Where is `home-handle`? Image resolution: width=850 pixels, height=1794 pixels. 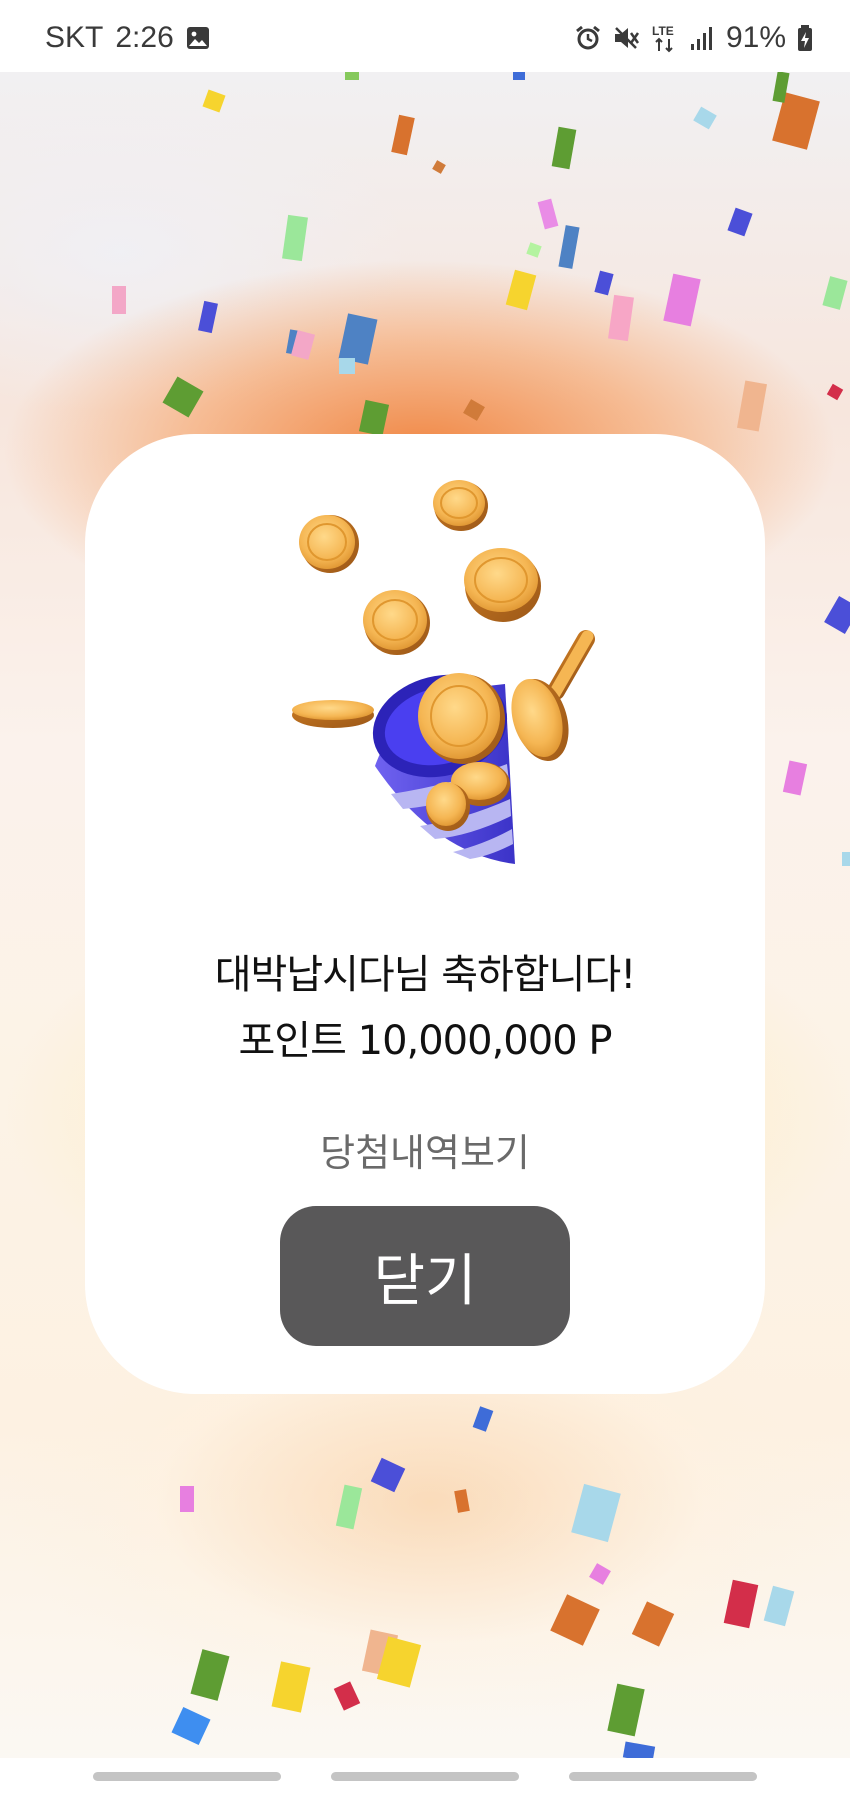 home-handle is located at coordinates (425, 1776).